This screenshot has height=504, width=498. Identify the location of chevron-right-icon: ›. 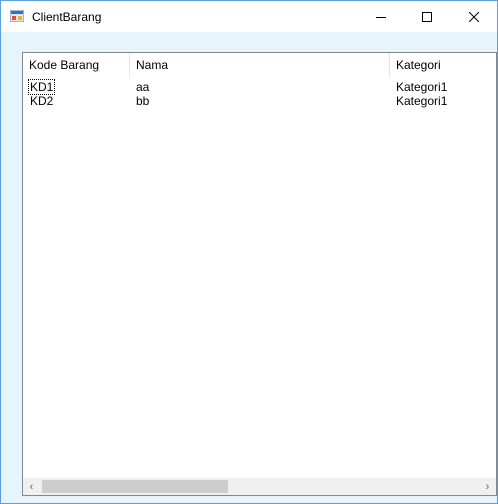
(487, 486).